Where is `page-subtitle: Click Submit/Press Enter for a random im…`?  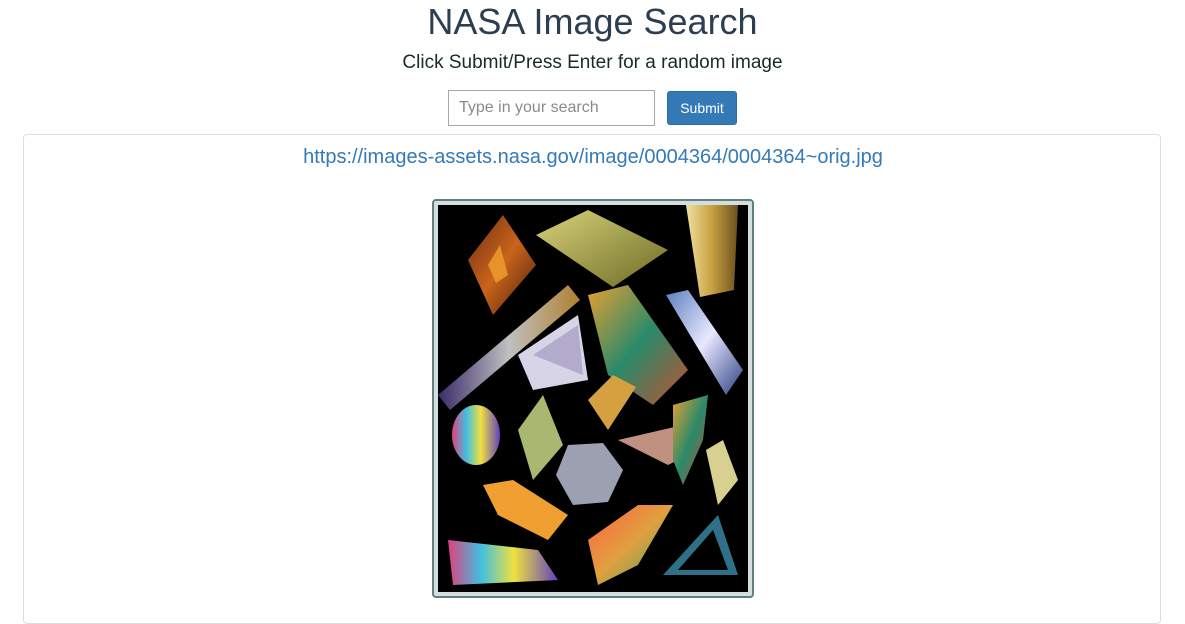
page-subtitle: Click Submit/Press Enter for a random im… is located at coordinates (592, 62).